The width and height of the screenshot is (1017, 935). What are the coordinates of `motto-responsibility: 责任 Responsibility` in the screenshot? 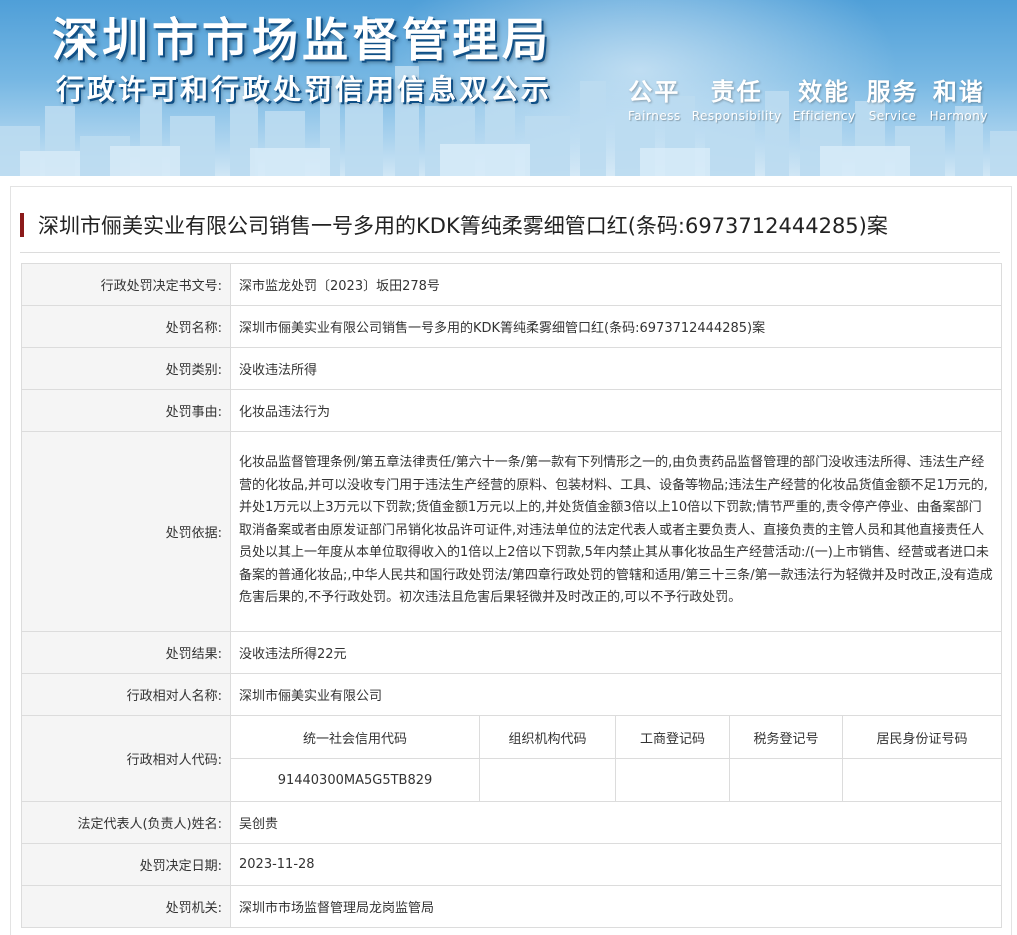 It's located at (737, 97).